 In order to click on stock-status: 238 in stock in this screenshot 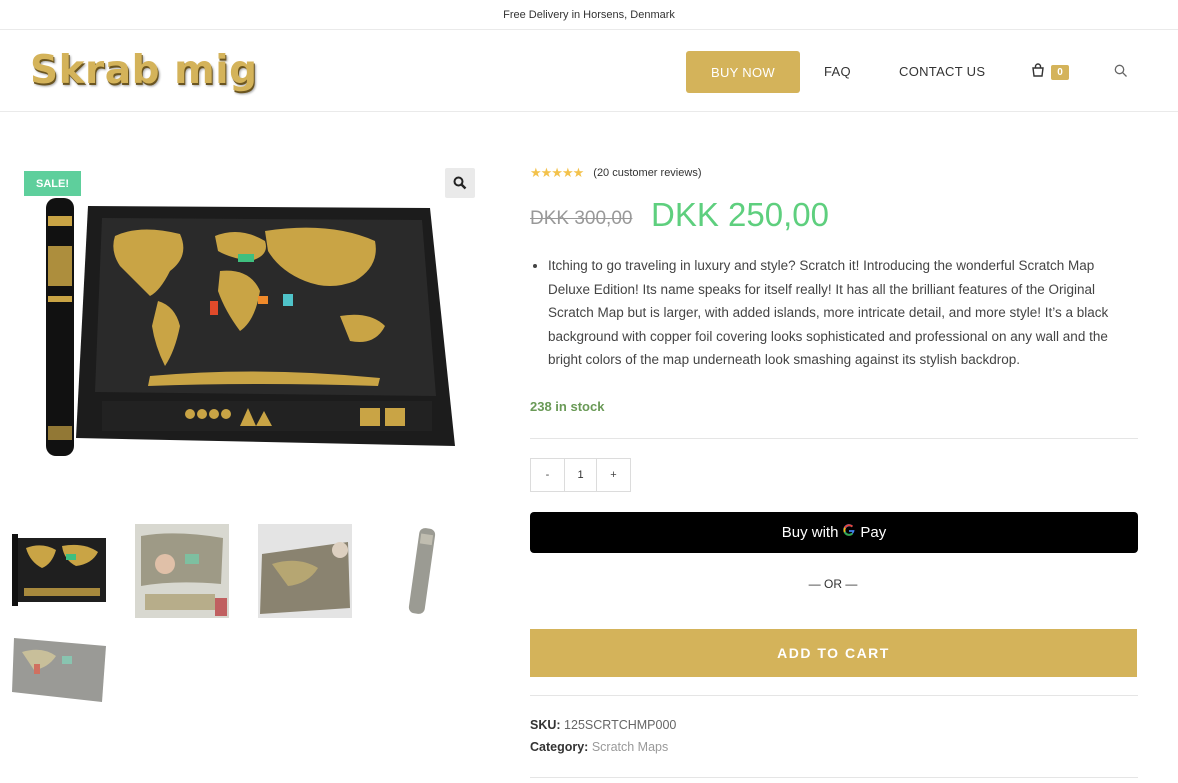, I will do `click(567, 406)`.